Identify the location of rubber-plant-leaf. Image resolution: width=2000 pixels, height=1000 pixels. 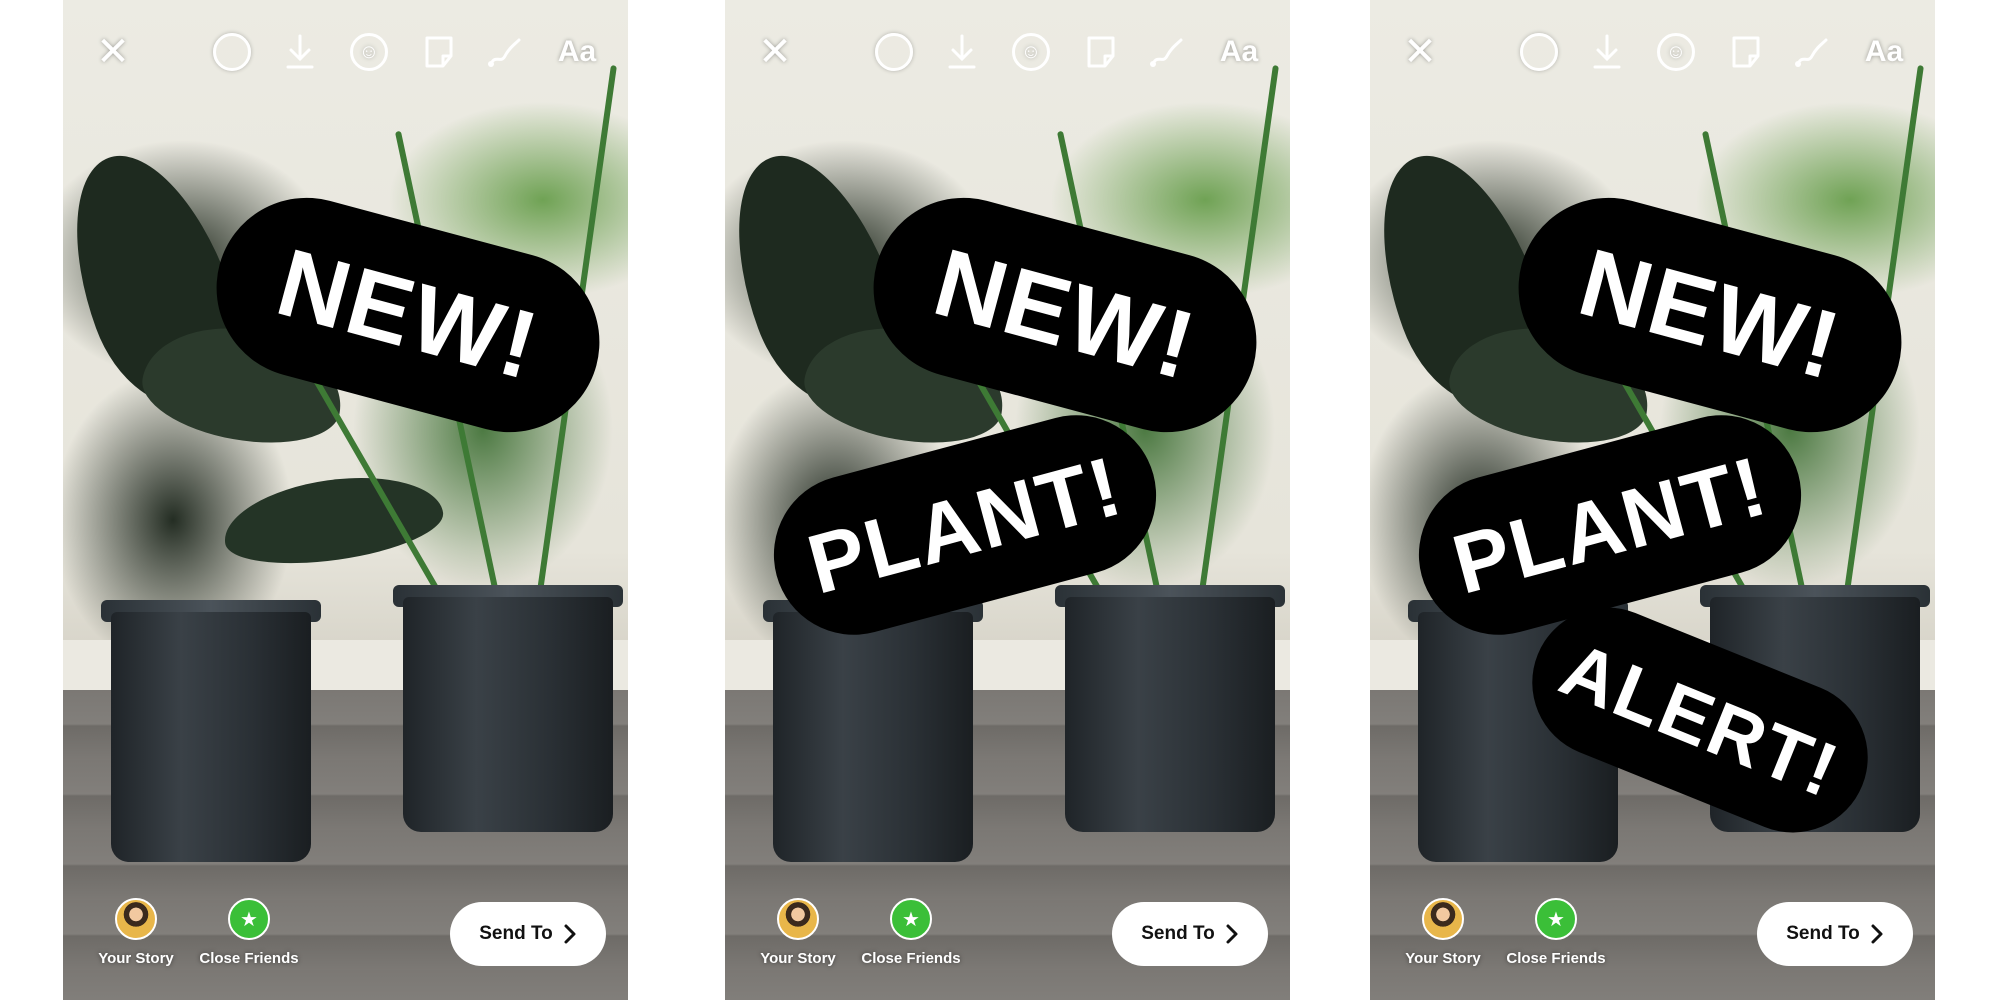
(333, 520).